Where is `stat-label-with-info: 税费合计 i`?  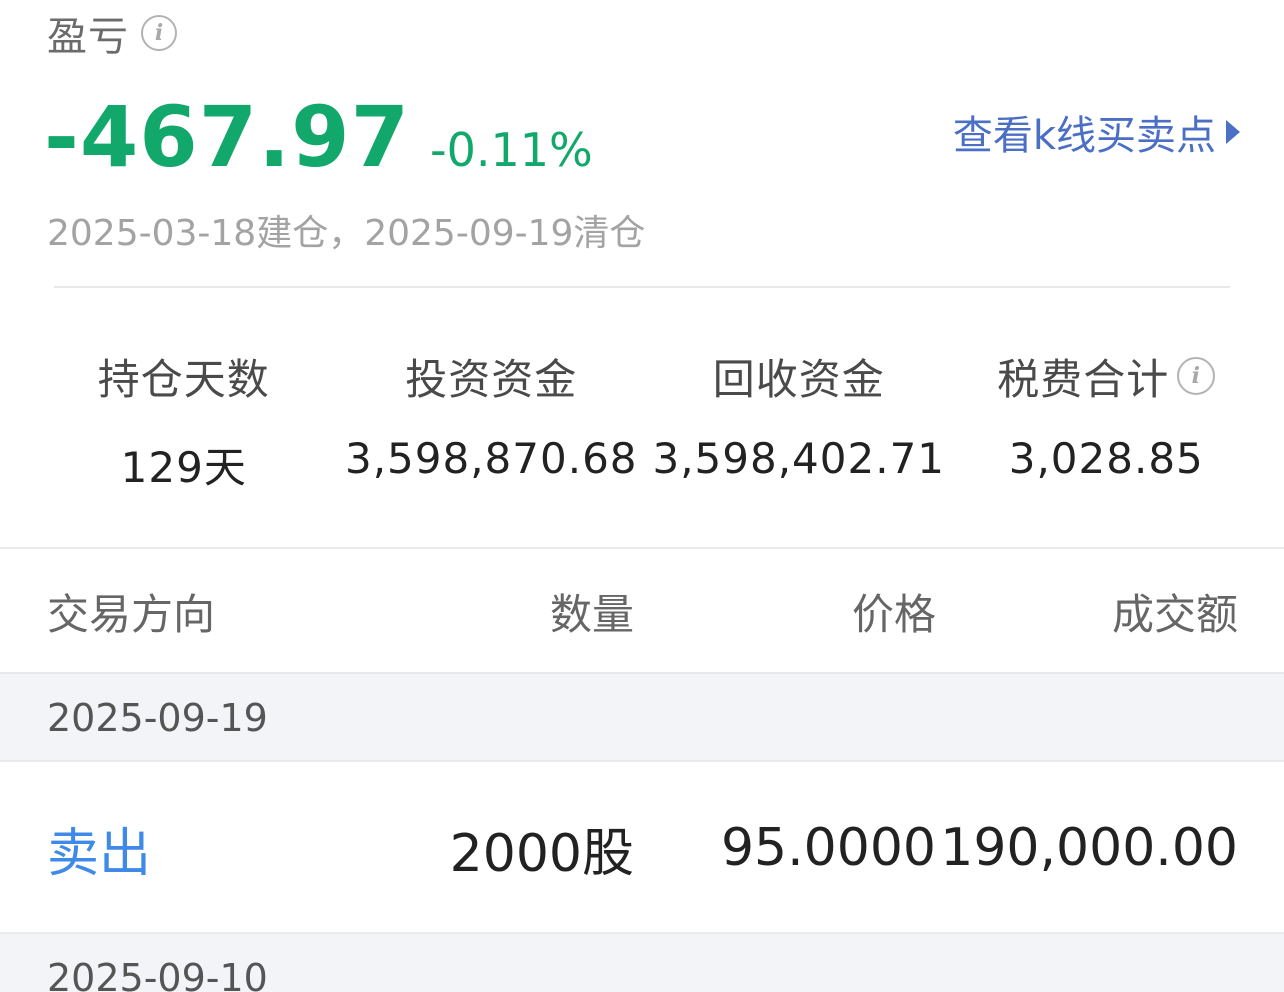
stat-label-with-info: 税费合计 i is located at coordinates (1107, 376).